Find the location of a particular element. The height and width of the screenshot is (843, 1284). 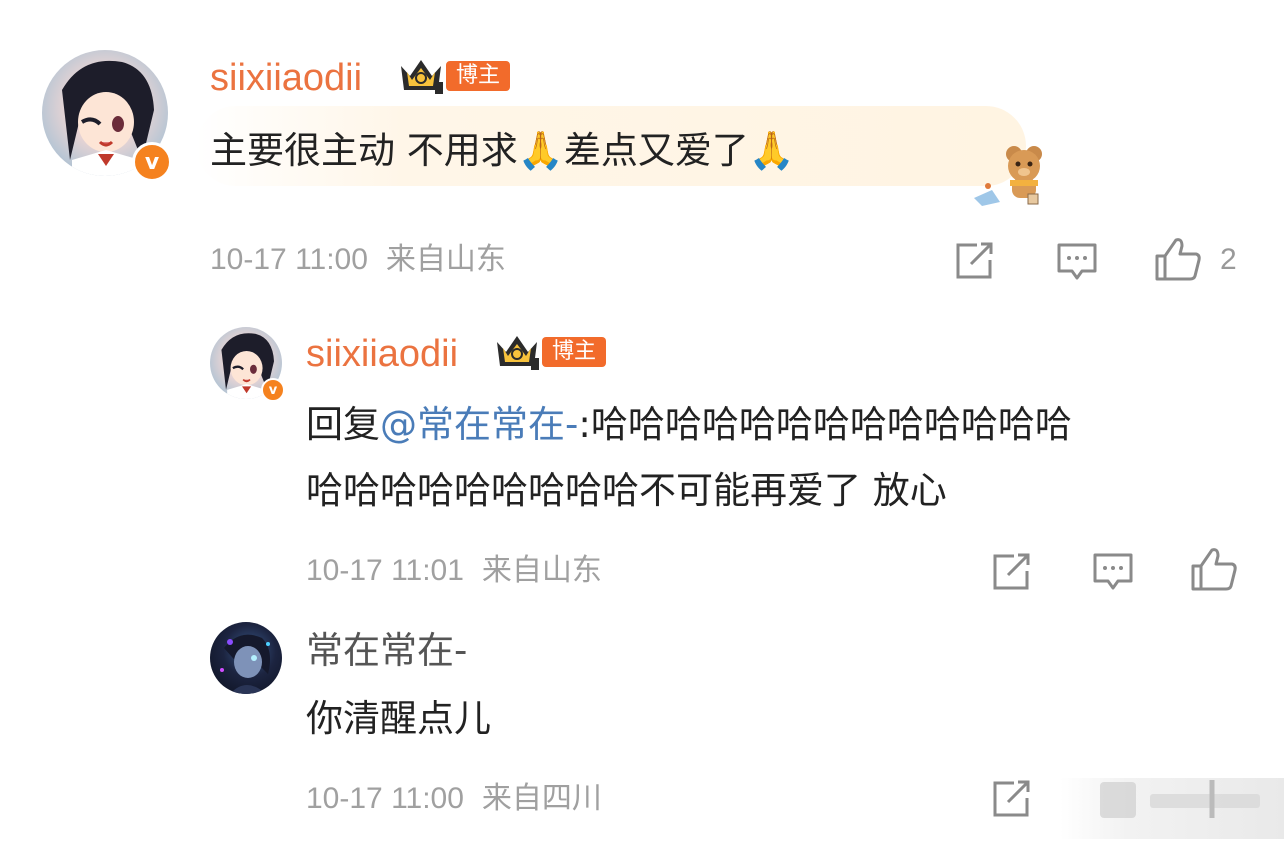

comment-location: 来自四川 is located at coordinates (541, 798).